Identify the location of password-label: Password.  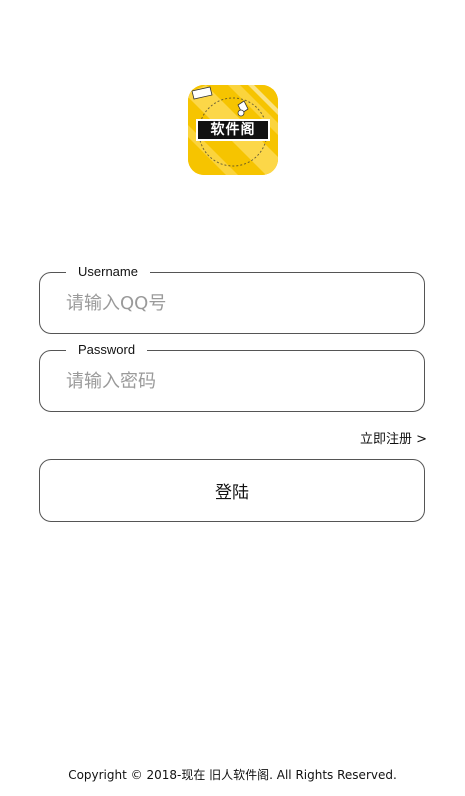
(107, 350).